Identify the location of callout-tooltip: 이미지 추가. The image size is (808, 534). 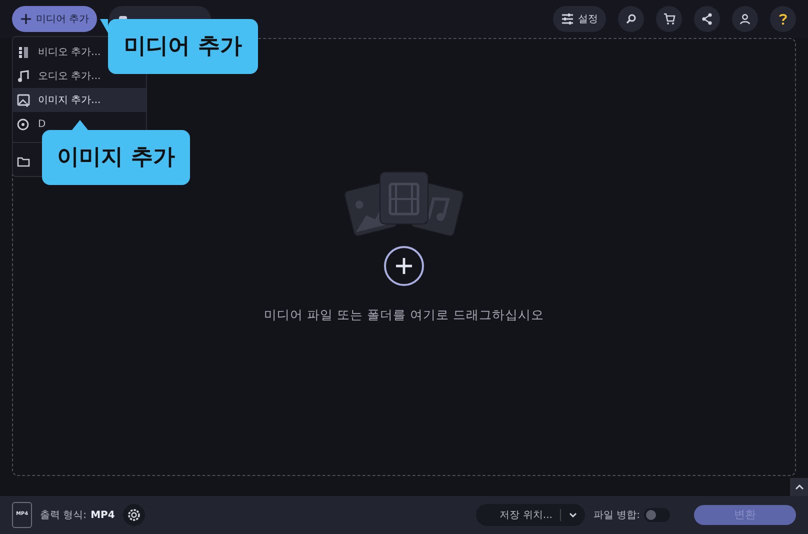
(116, 157).